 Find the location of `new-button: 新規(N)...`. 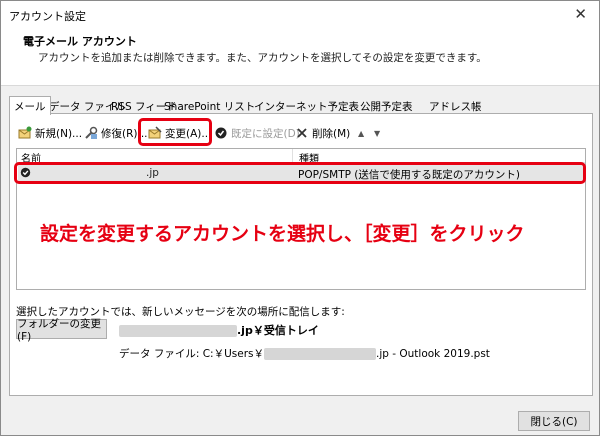

new-button: 新規(N)... is located at coordinates (50, 133).